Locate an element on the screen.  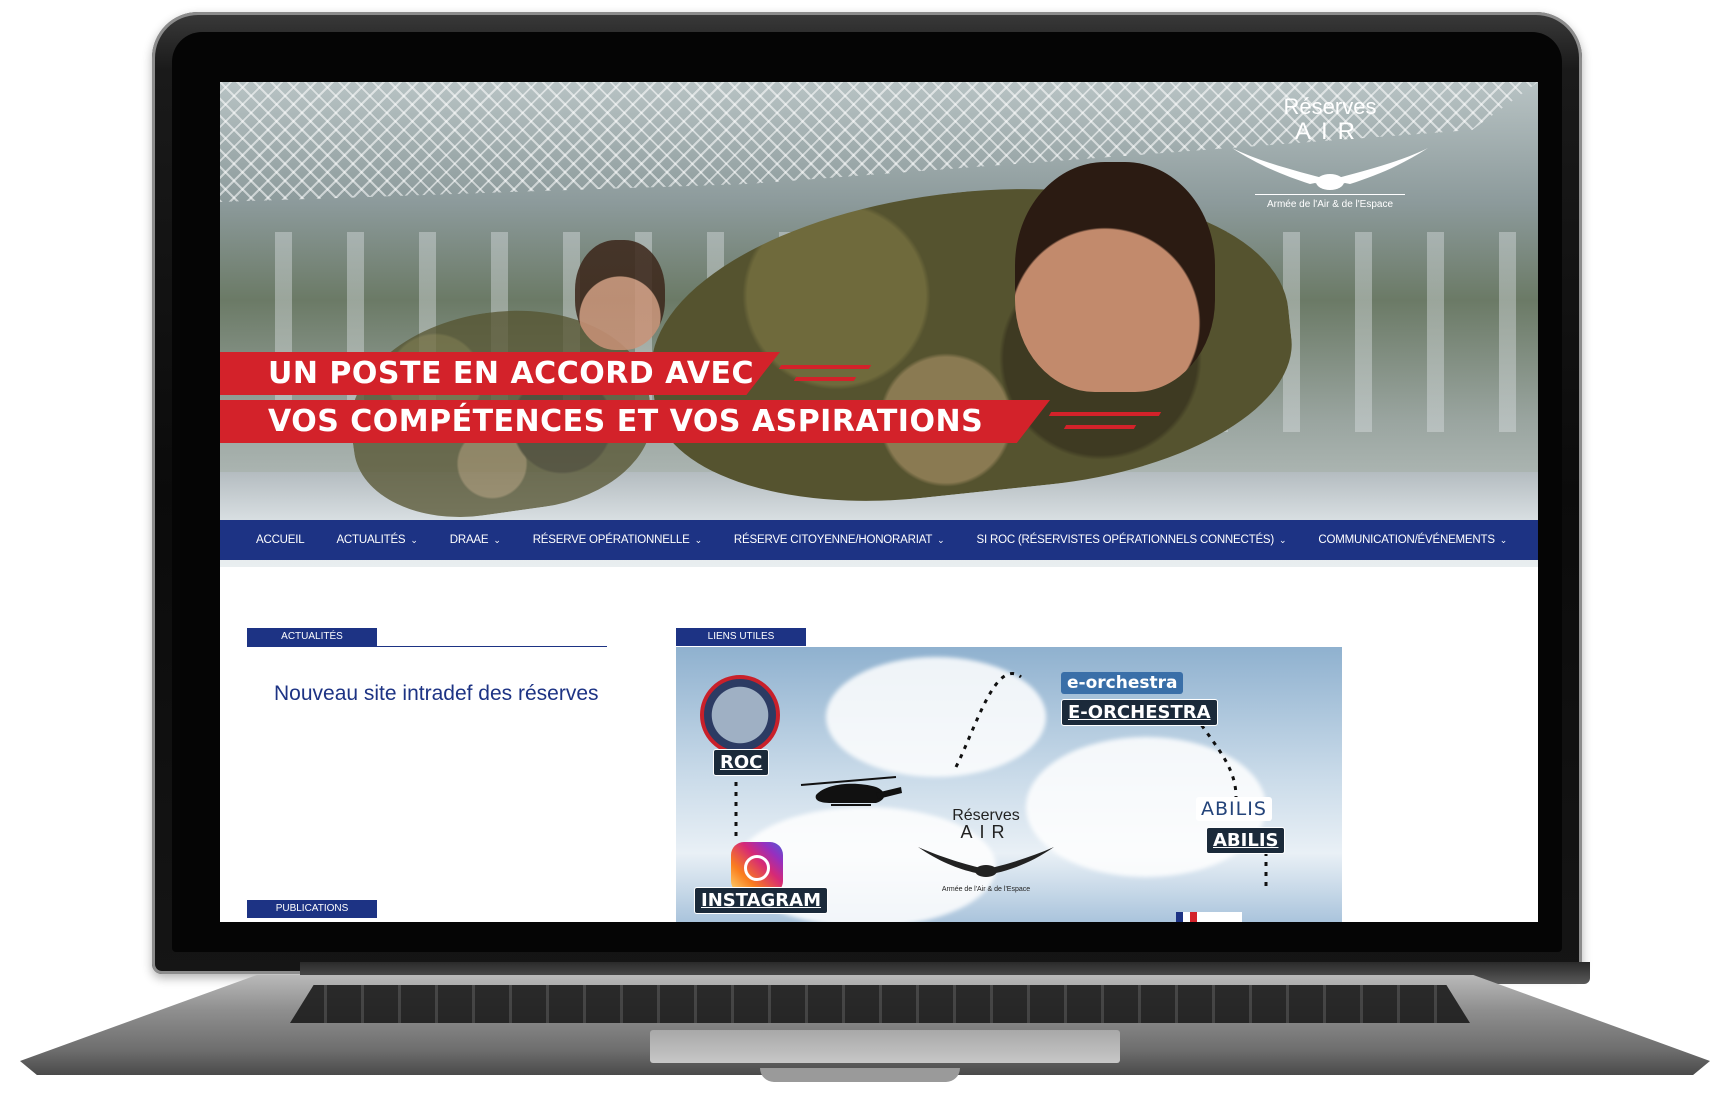
center-logo-line-3: Armée de l'Air & de l'Espace is located at coordinates (986, 889).